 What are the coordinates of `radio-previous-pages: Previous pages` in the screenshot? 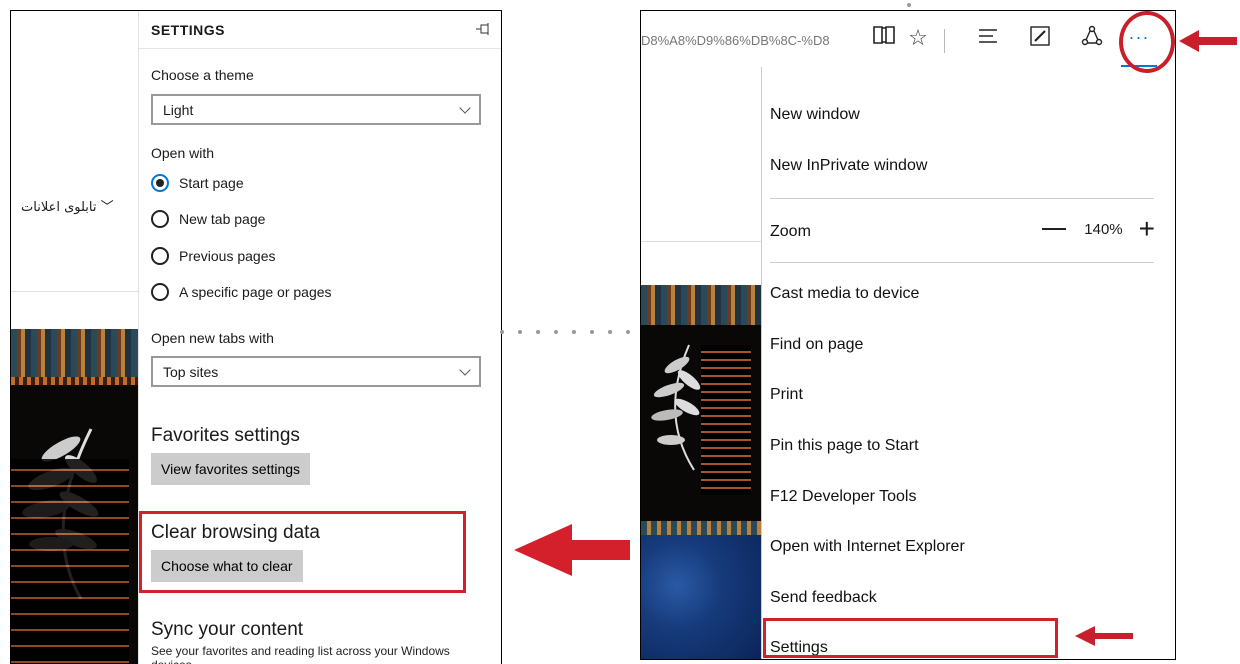 It's located at (213, 256).